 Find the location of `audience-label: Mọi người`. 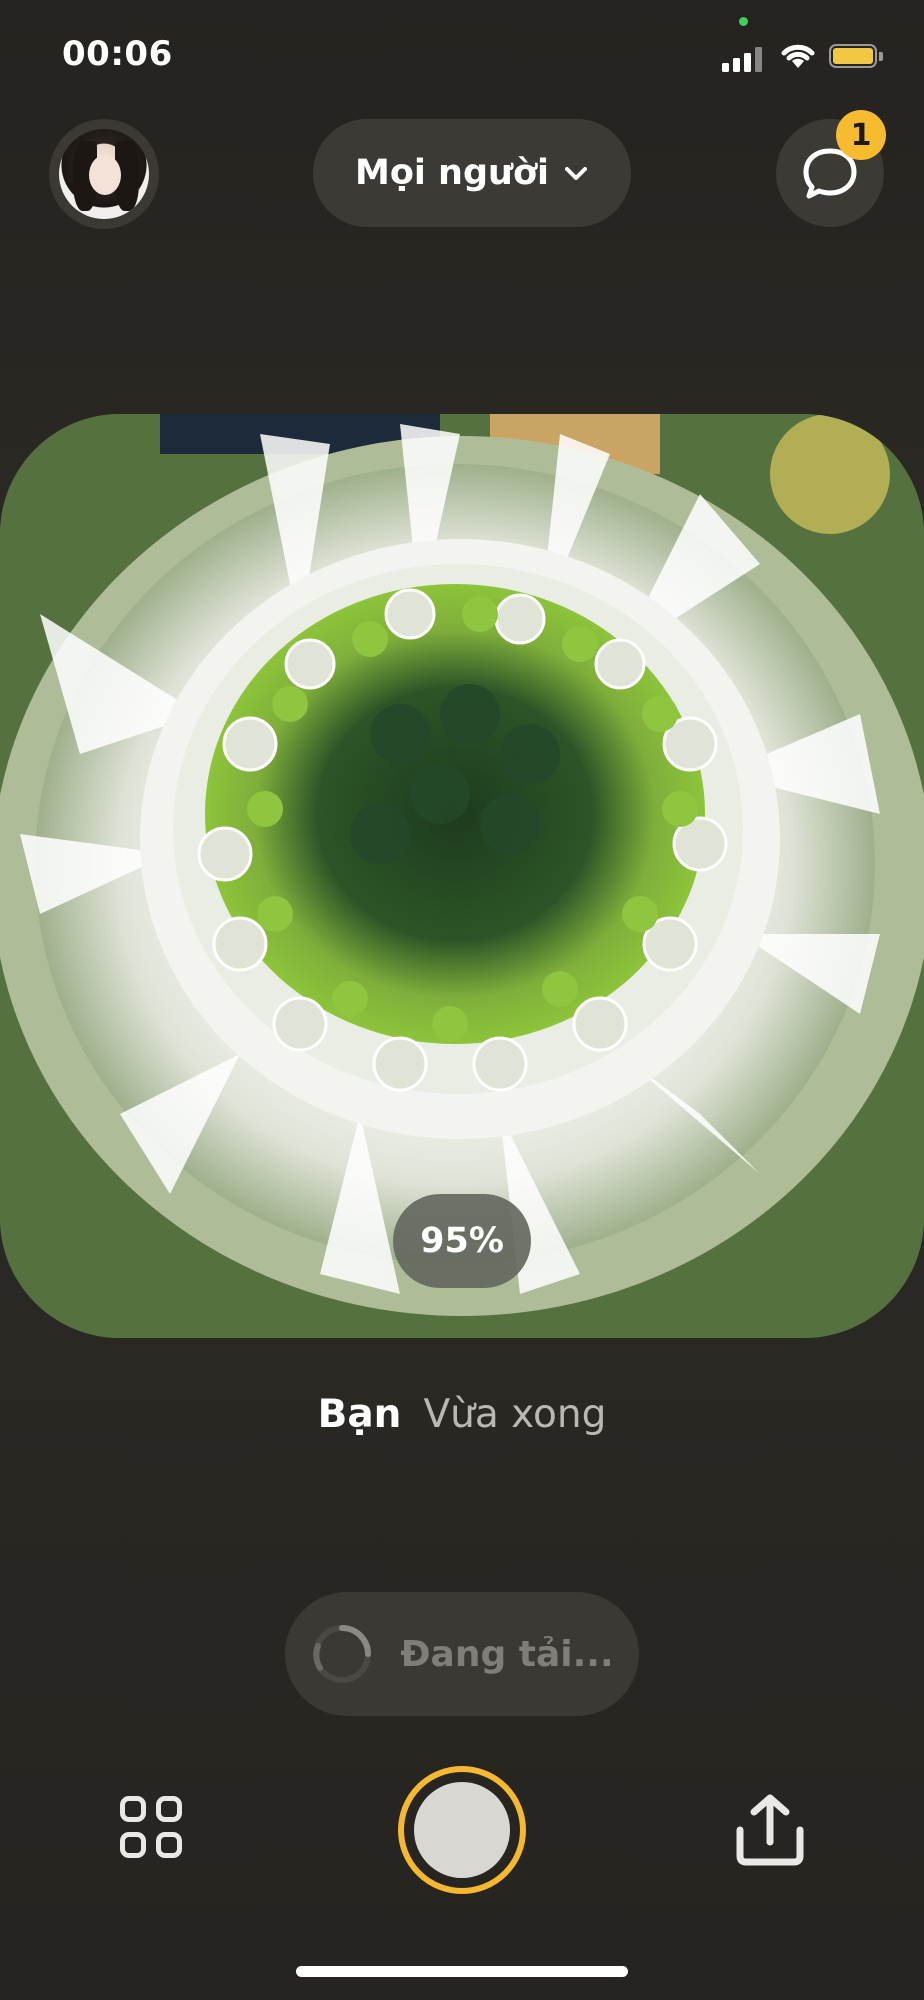

audience-label: Mọi người is located at coordinates (452, 173).